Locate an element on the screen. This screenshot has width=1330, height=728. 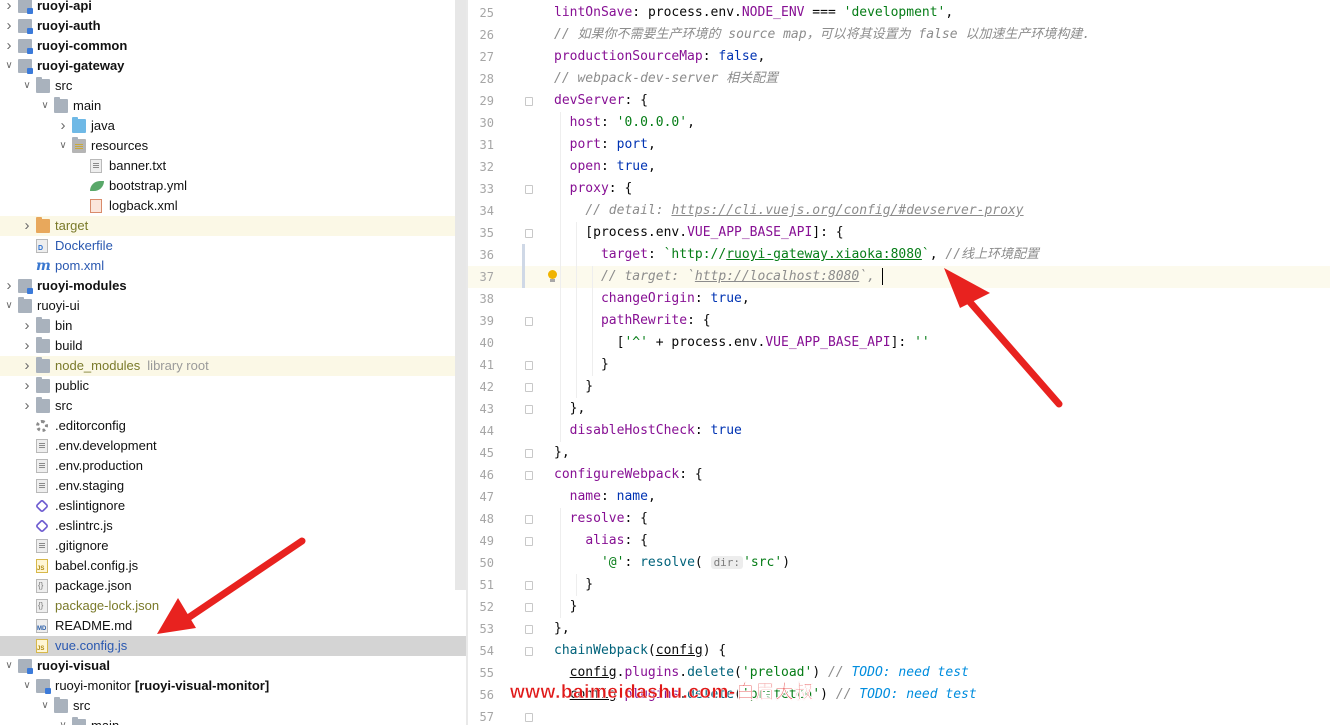
watermark-text: www.baimeidashu.com-白眉大叔 is located at coordinates (662, 692).